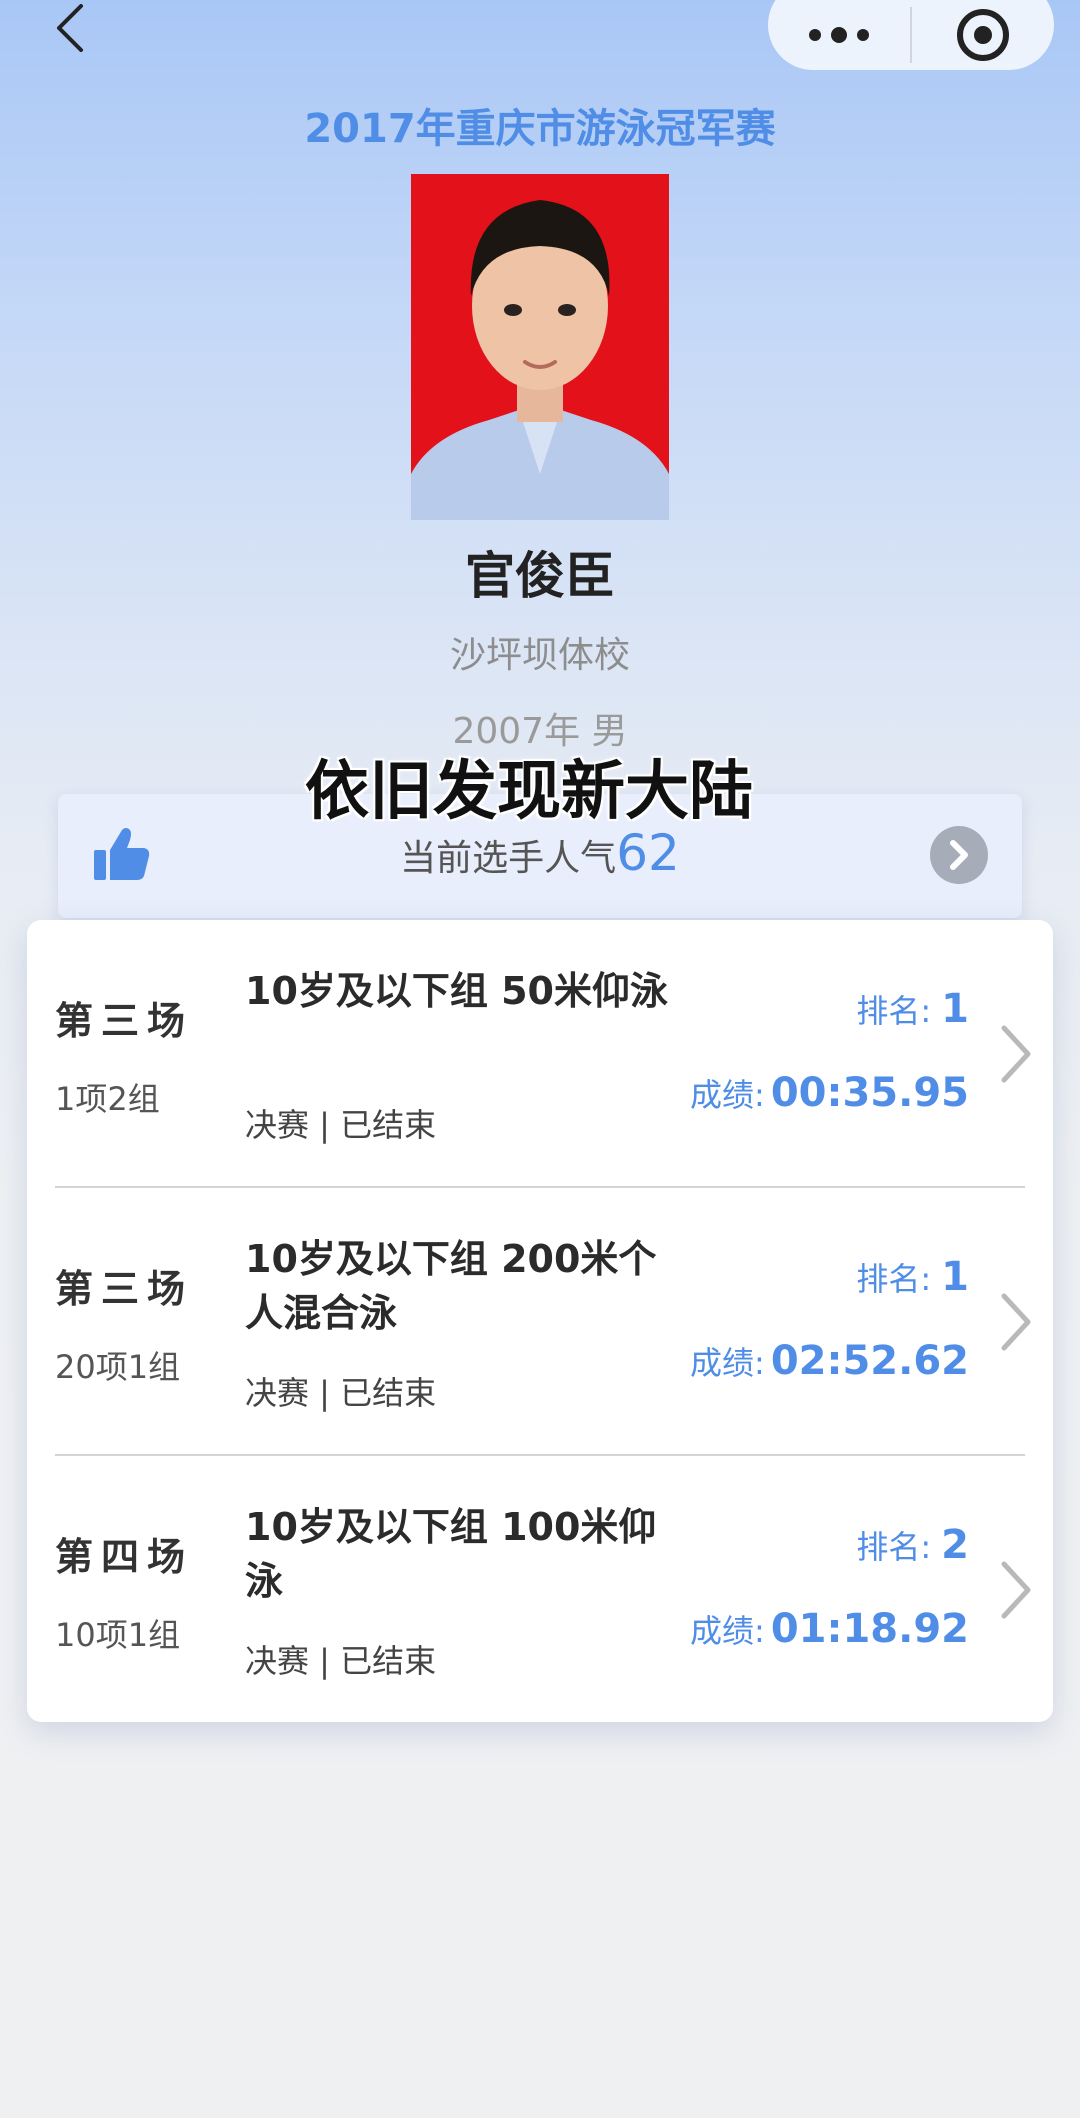  I want to click on popularity-go-button, so click(959, 855).